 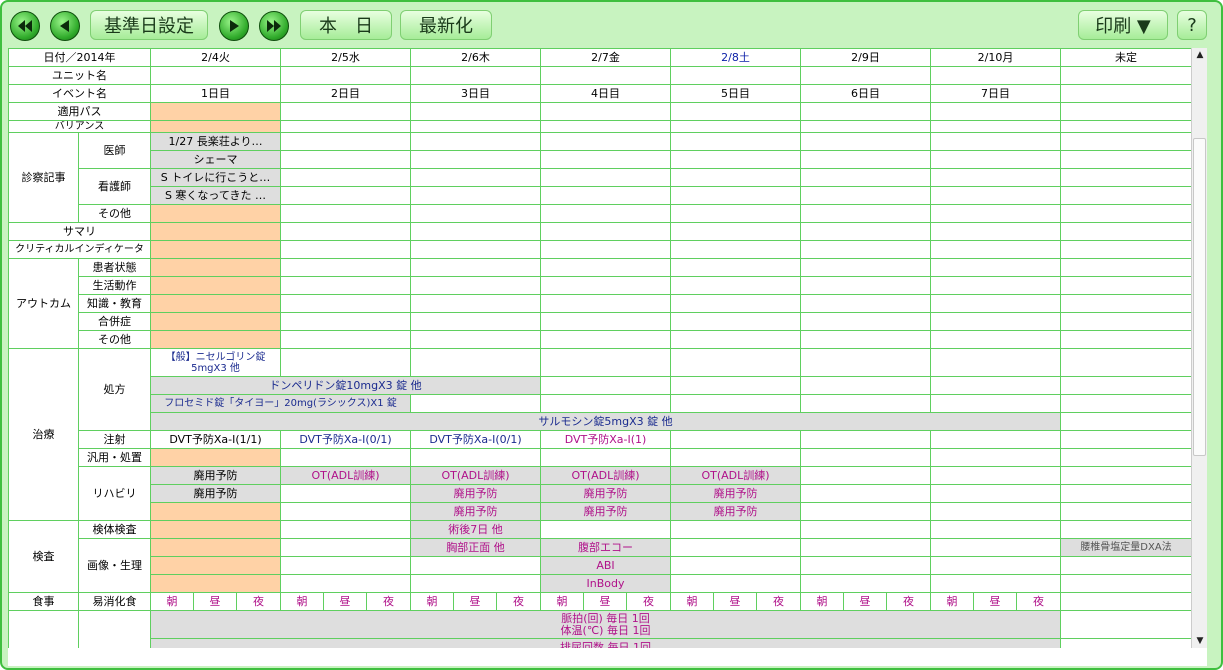 What do you see at coordinates (865, 93) in the screenshot?
I see `event-day-cell: 6日目` at bounding box center [865, 93].